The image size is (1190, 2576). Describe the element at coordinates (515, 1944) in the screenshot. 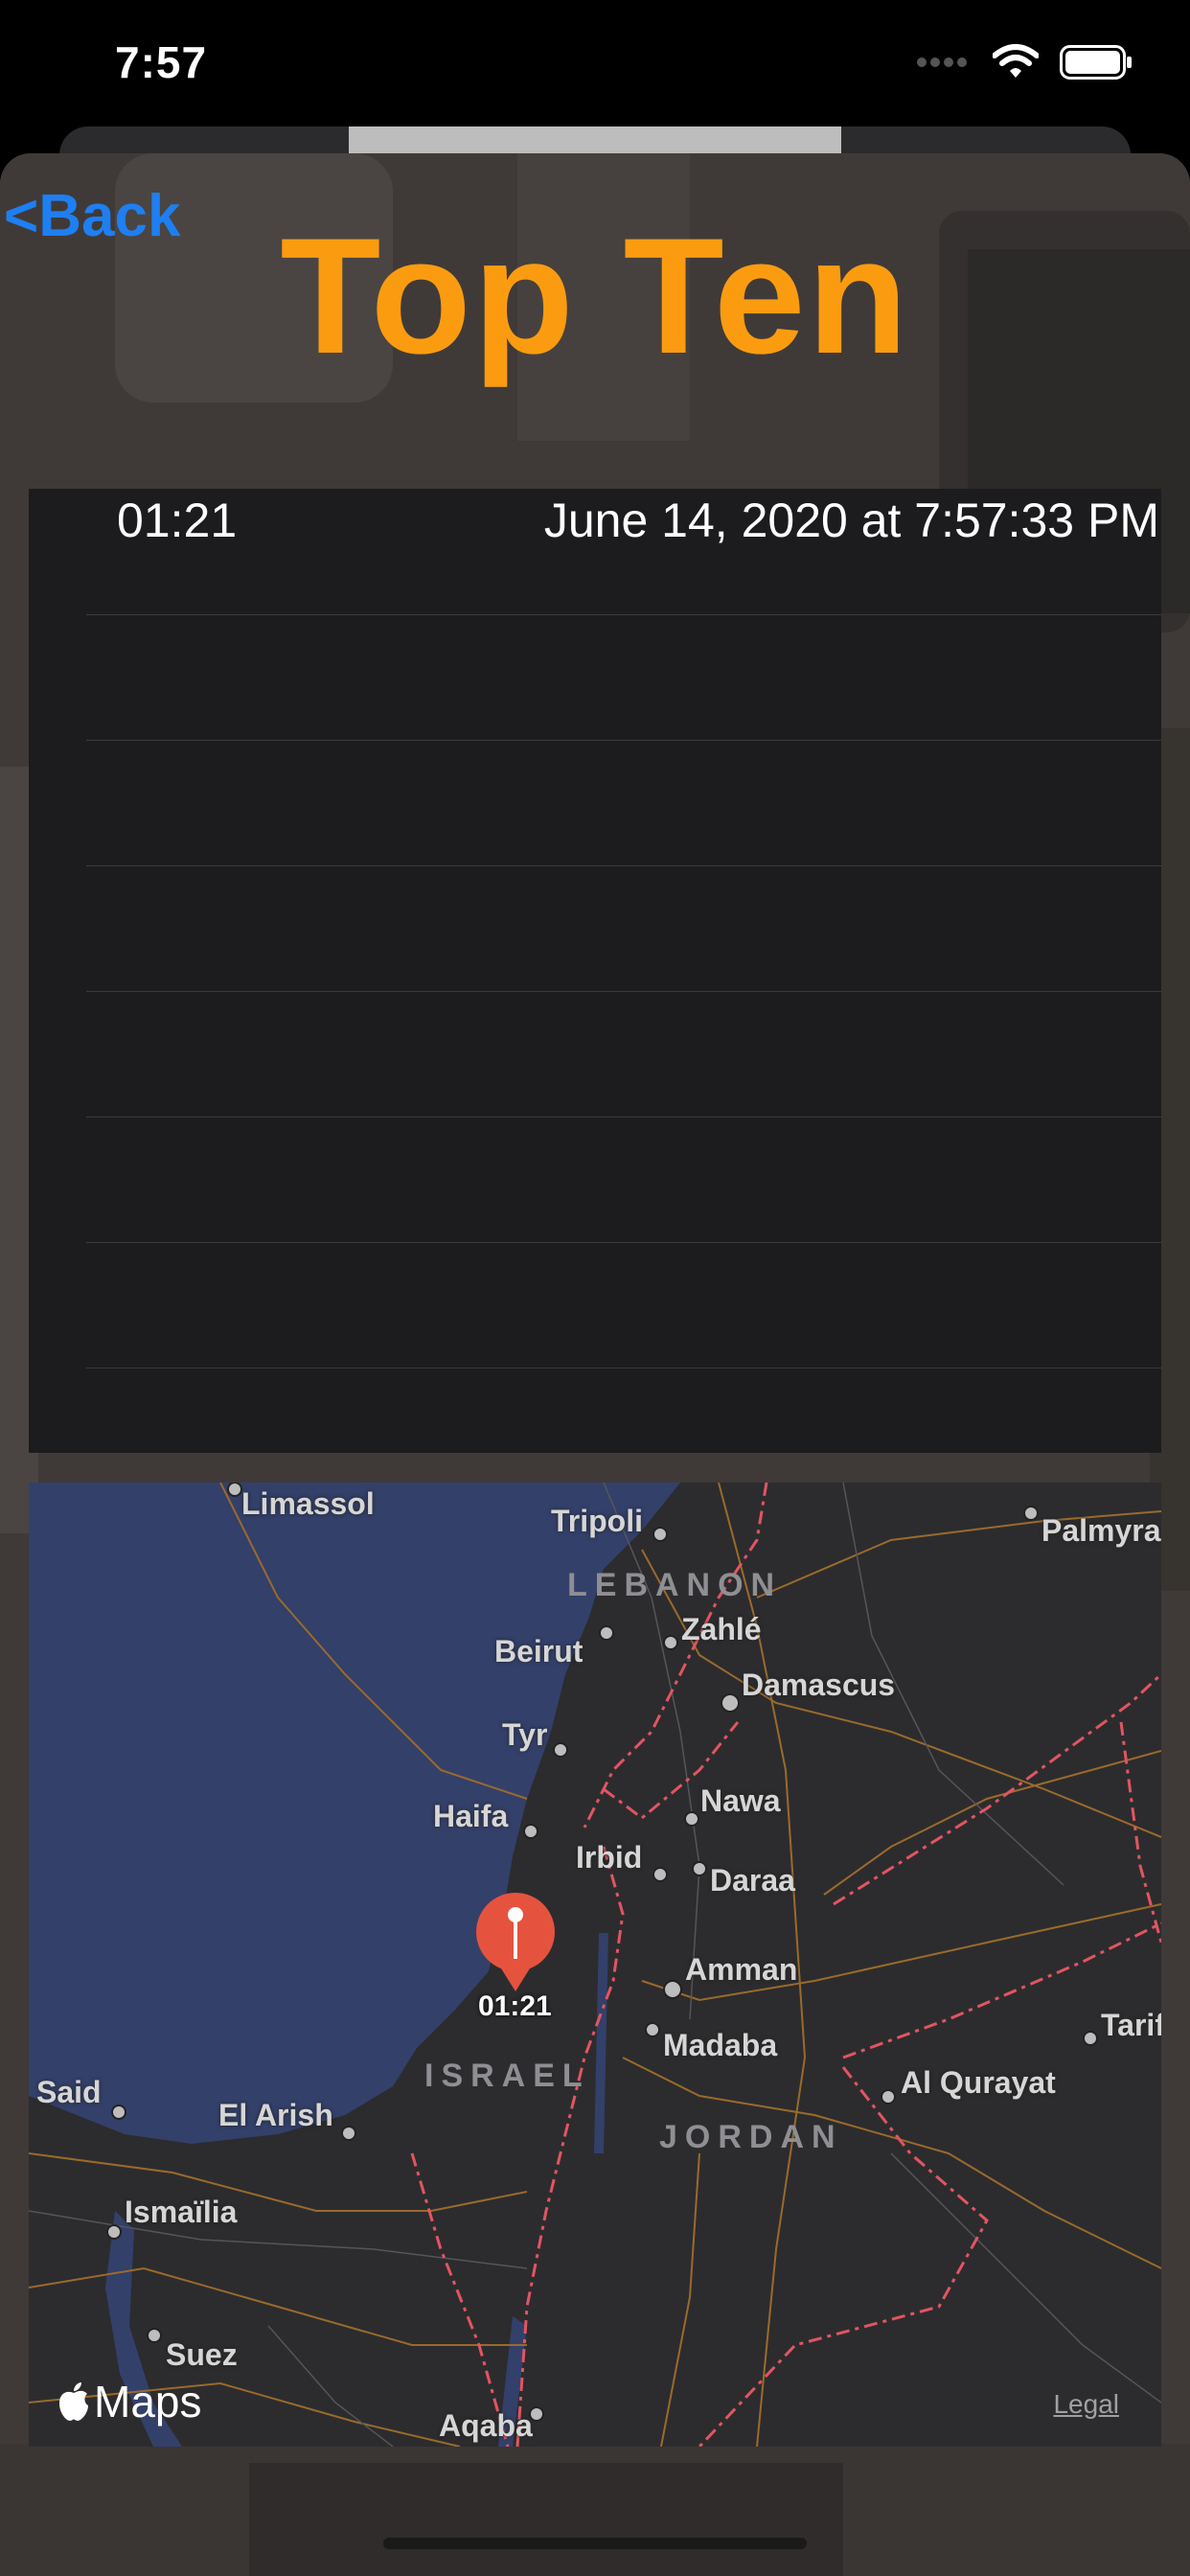

I see `map-pin-icon` at that location.